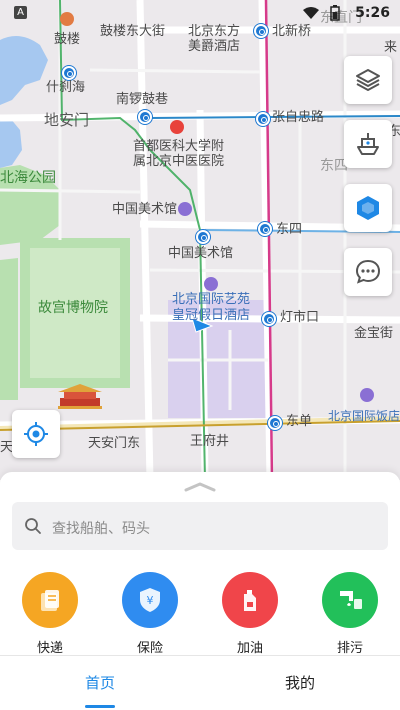  What do you see at coordinates (33, 526) in the screenshot?
I see `search-icon` at bounding box center [33, 526].